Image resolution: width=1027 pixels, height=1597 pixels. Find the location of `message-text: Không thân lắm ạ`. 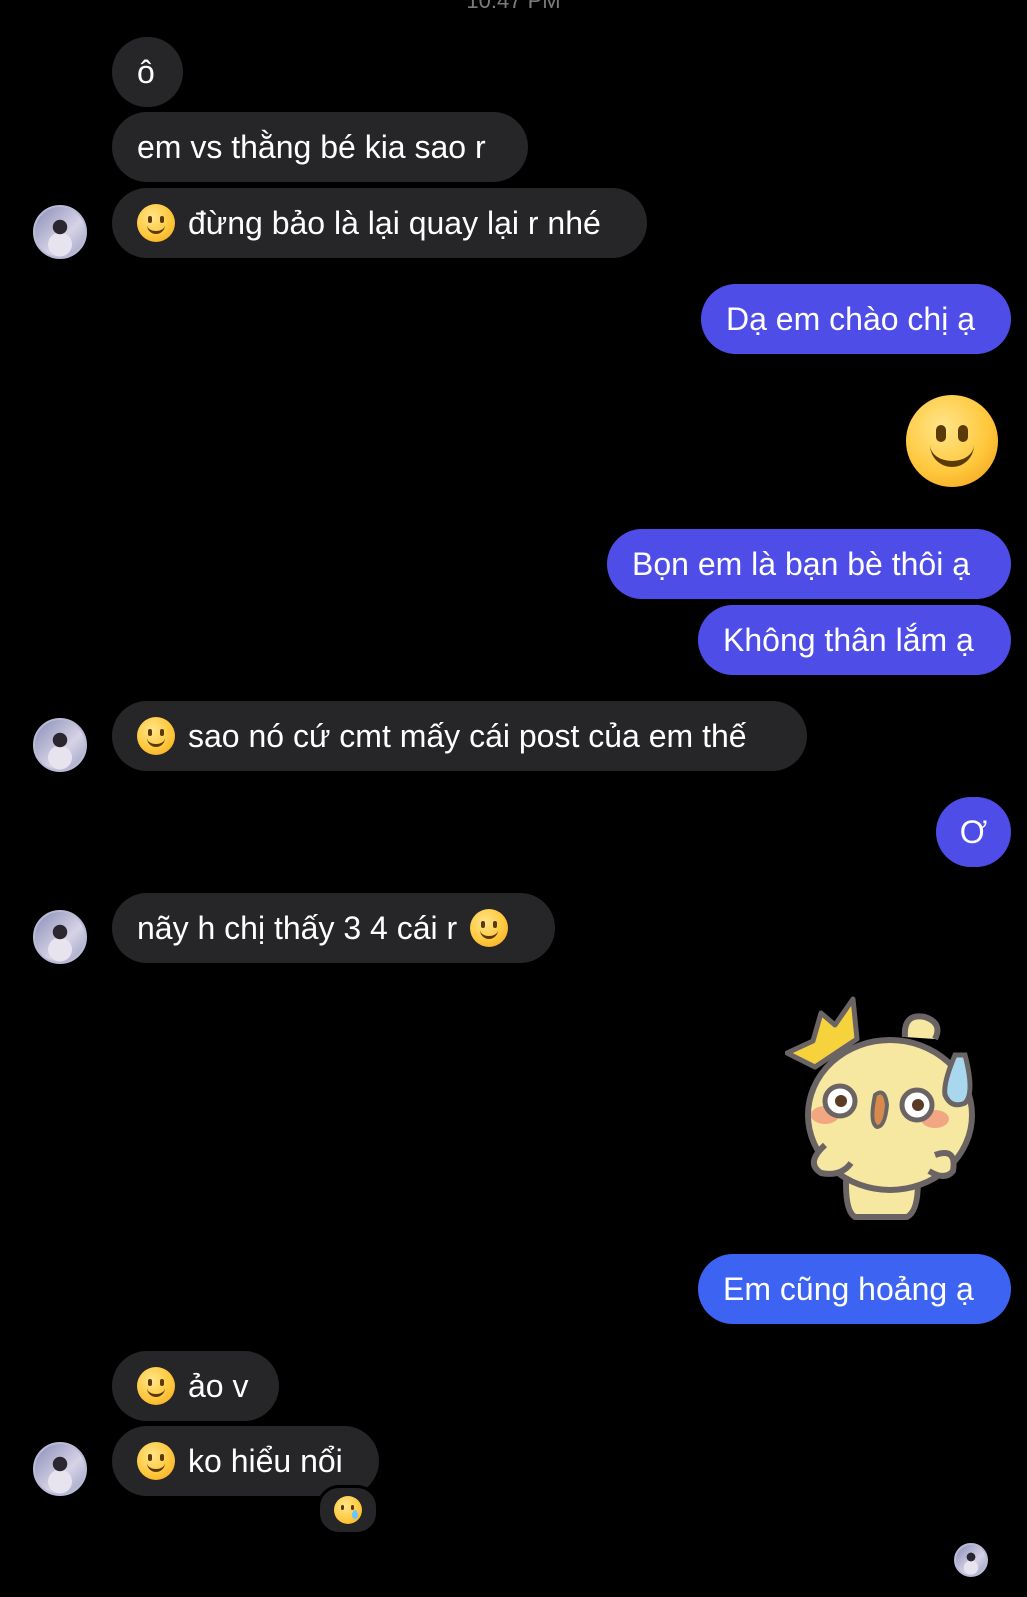

message-text: Không thân lắm ạ is located at coordinates (848, 639).